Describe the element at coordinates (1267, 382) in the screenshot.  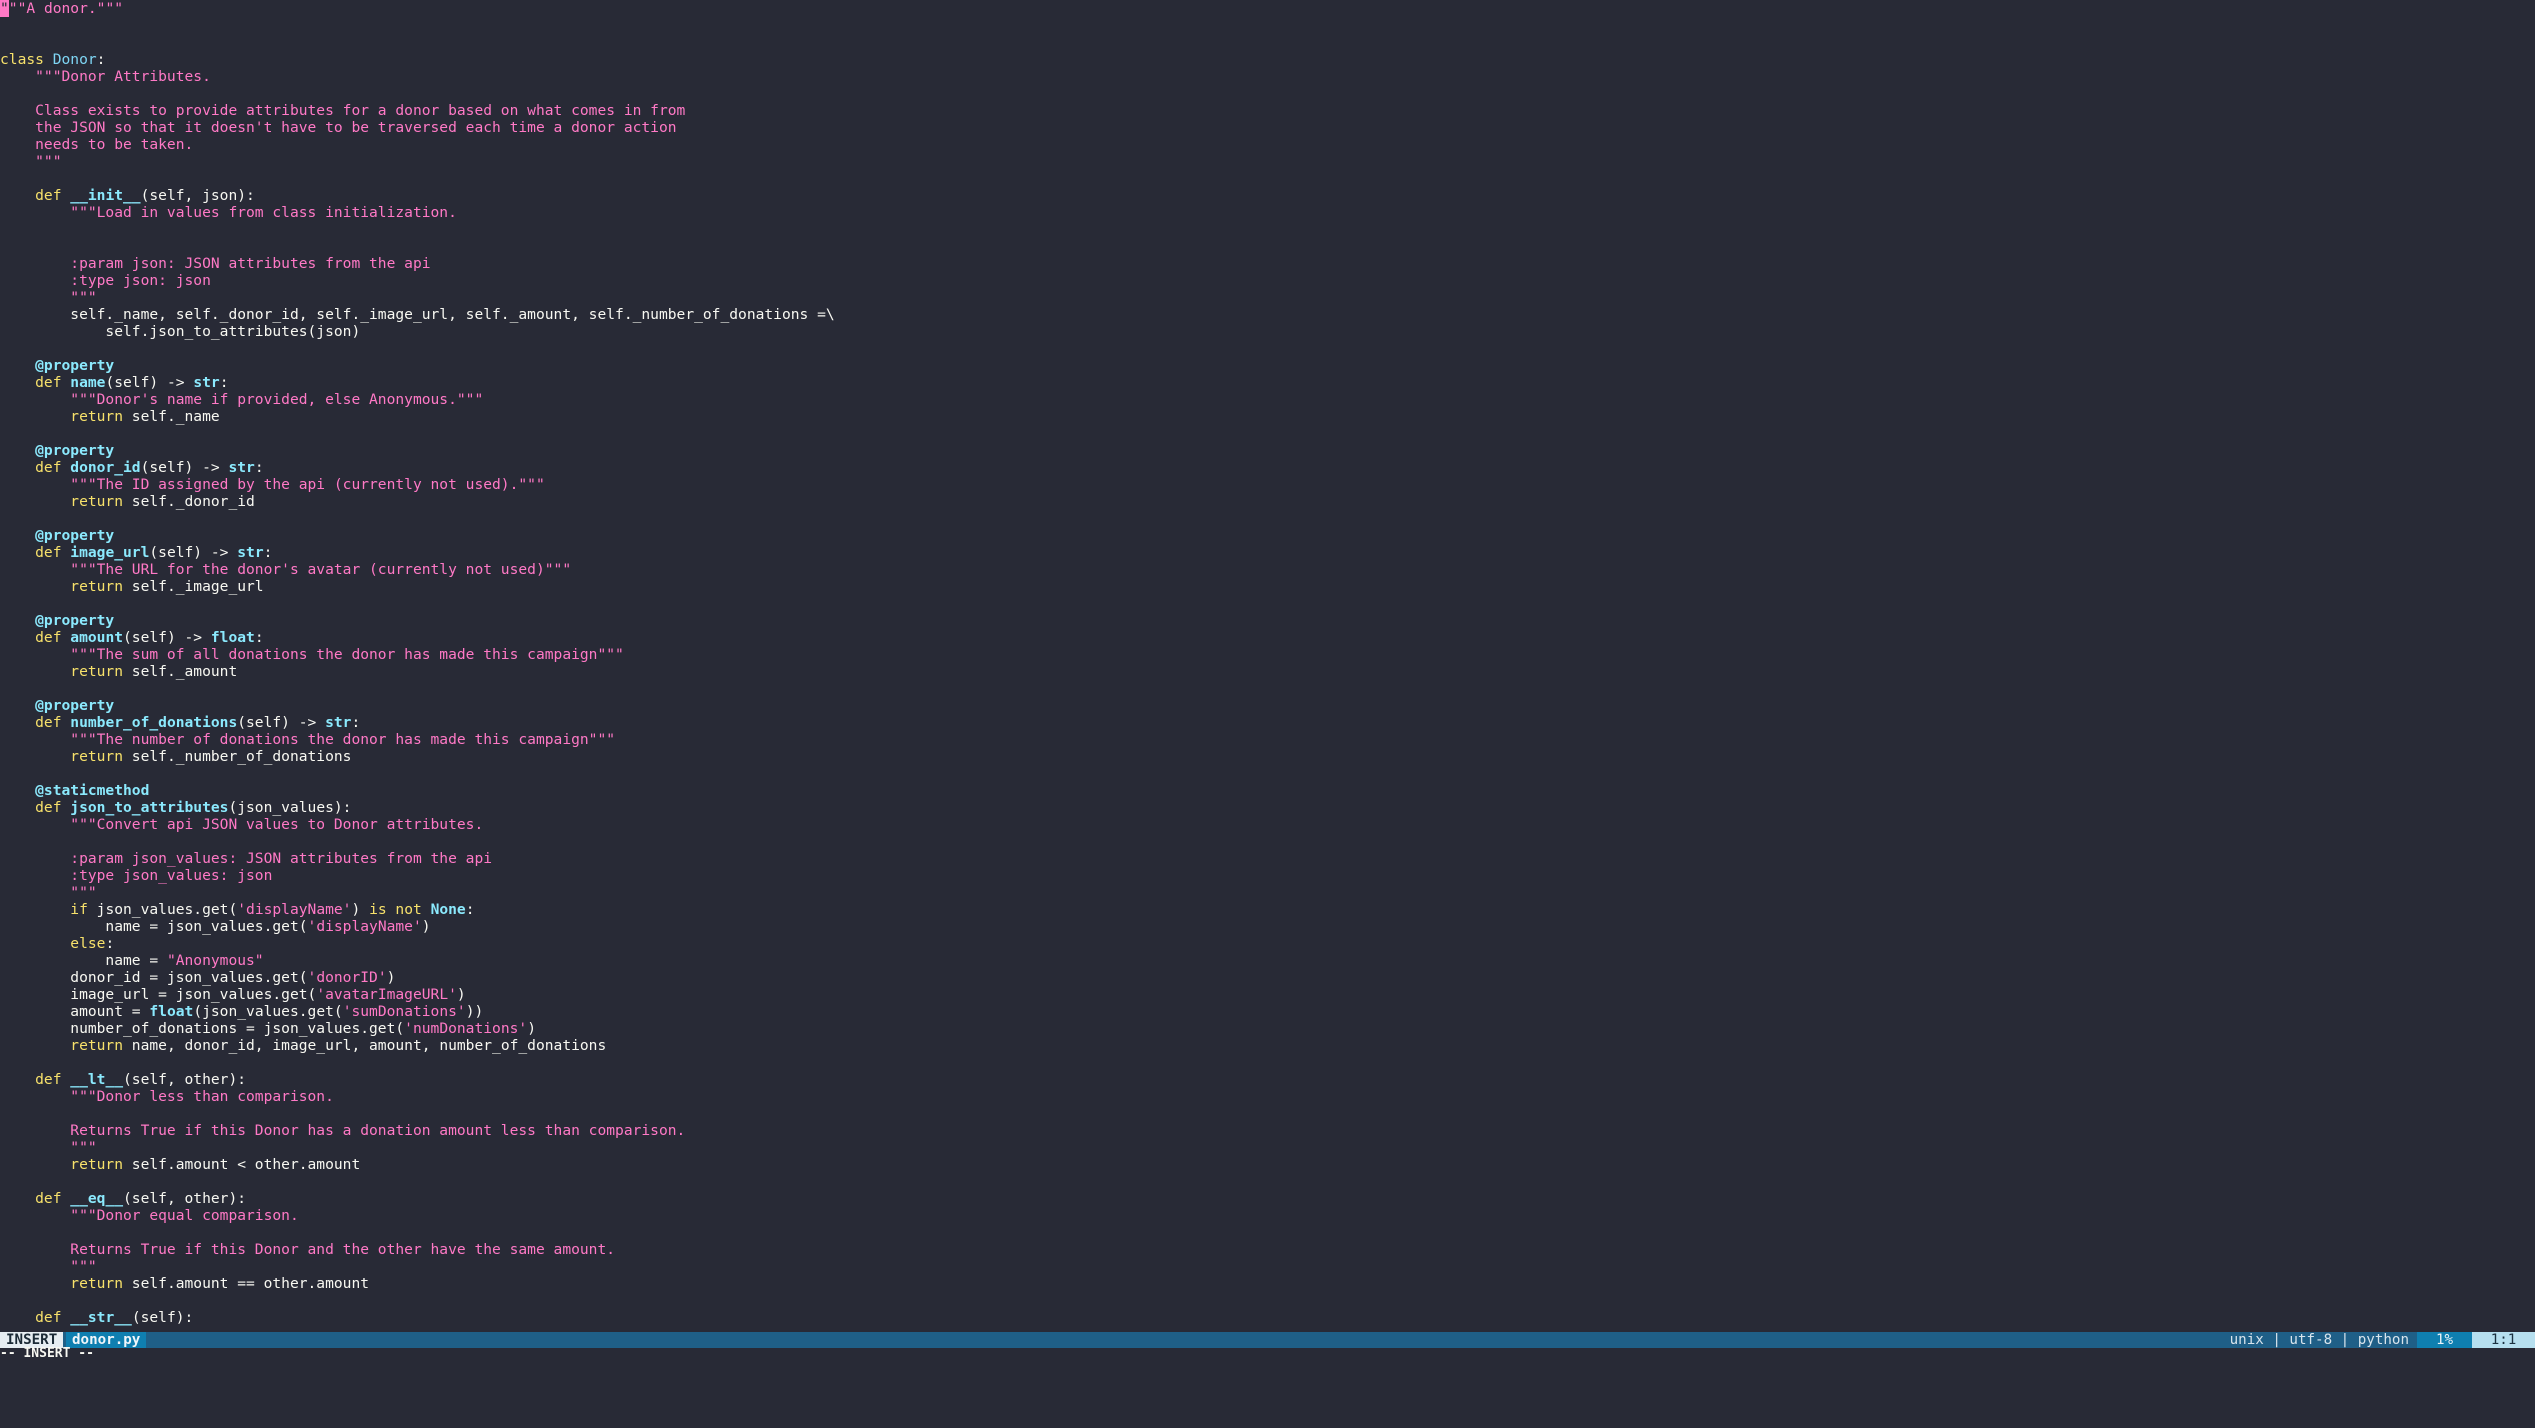
I see `code-line: def name(self) -> str:` at that location.